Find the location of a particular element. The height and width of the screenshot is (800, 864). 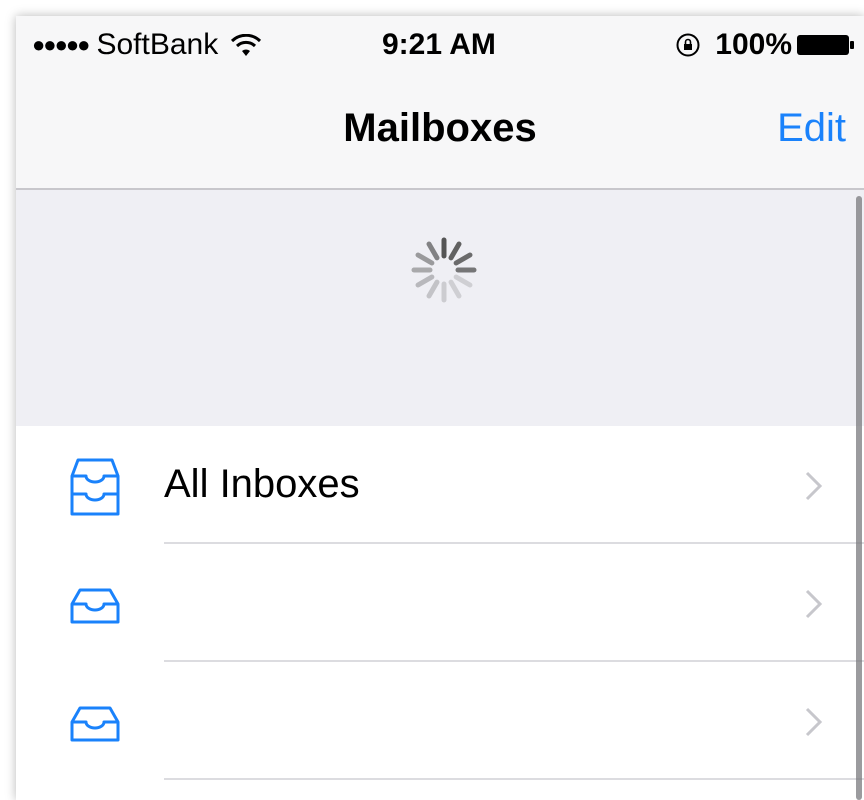

status-right: 100% is located at coordinates (765, 45).